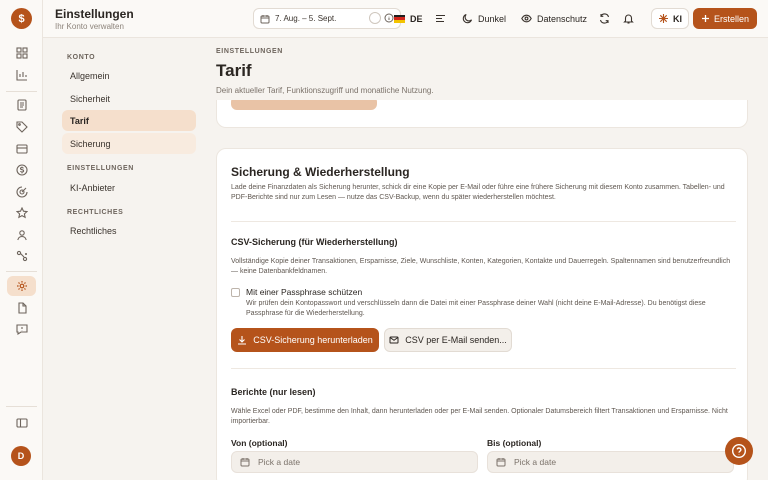 This screenshot has height=480, width=768. I want to click on sparkle-icon, so click(663, 18).